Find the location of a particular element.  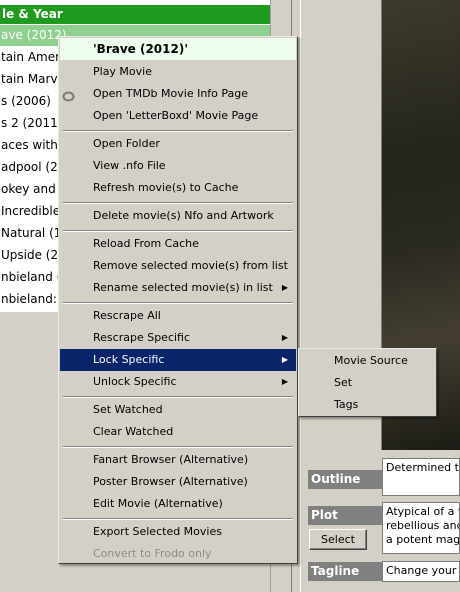

submenu-item-movie-source: Movie Source is located at coordinates (367, 361).